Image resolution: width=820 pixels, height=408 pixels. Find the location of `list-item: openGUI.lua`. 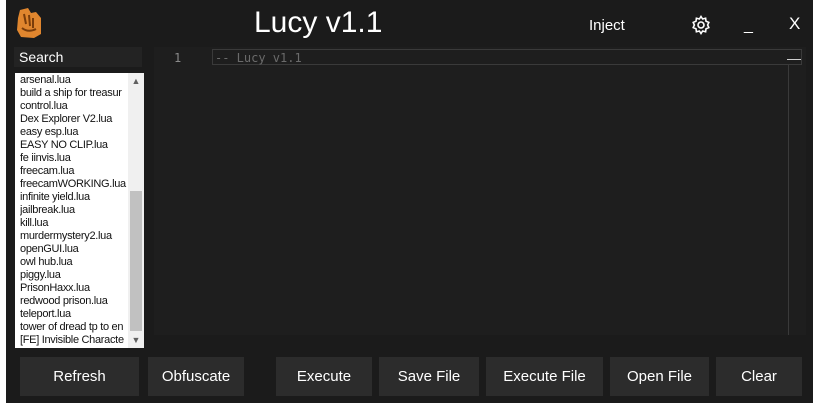

list-item: openGUI.lua is located at coordinates (74, 249).